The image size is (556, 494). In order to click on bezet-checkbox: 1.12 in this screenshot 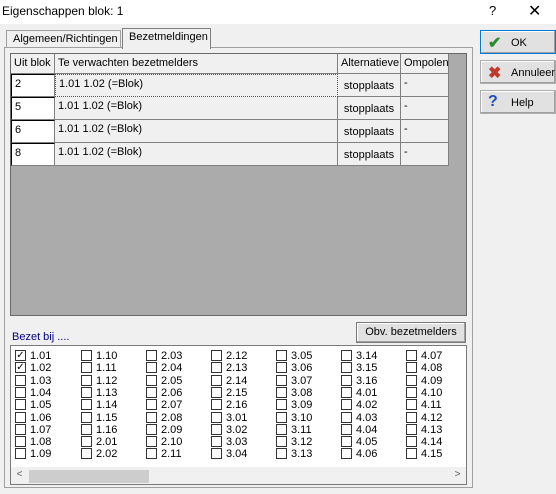, I will do `click(99, 380)`.